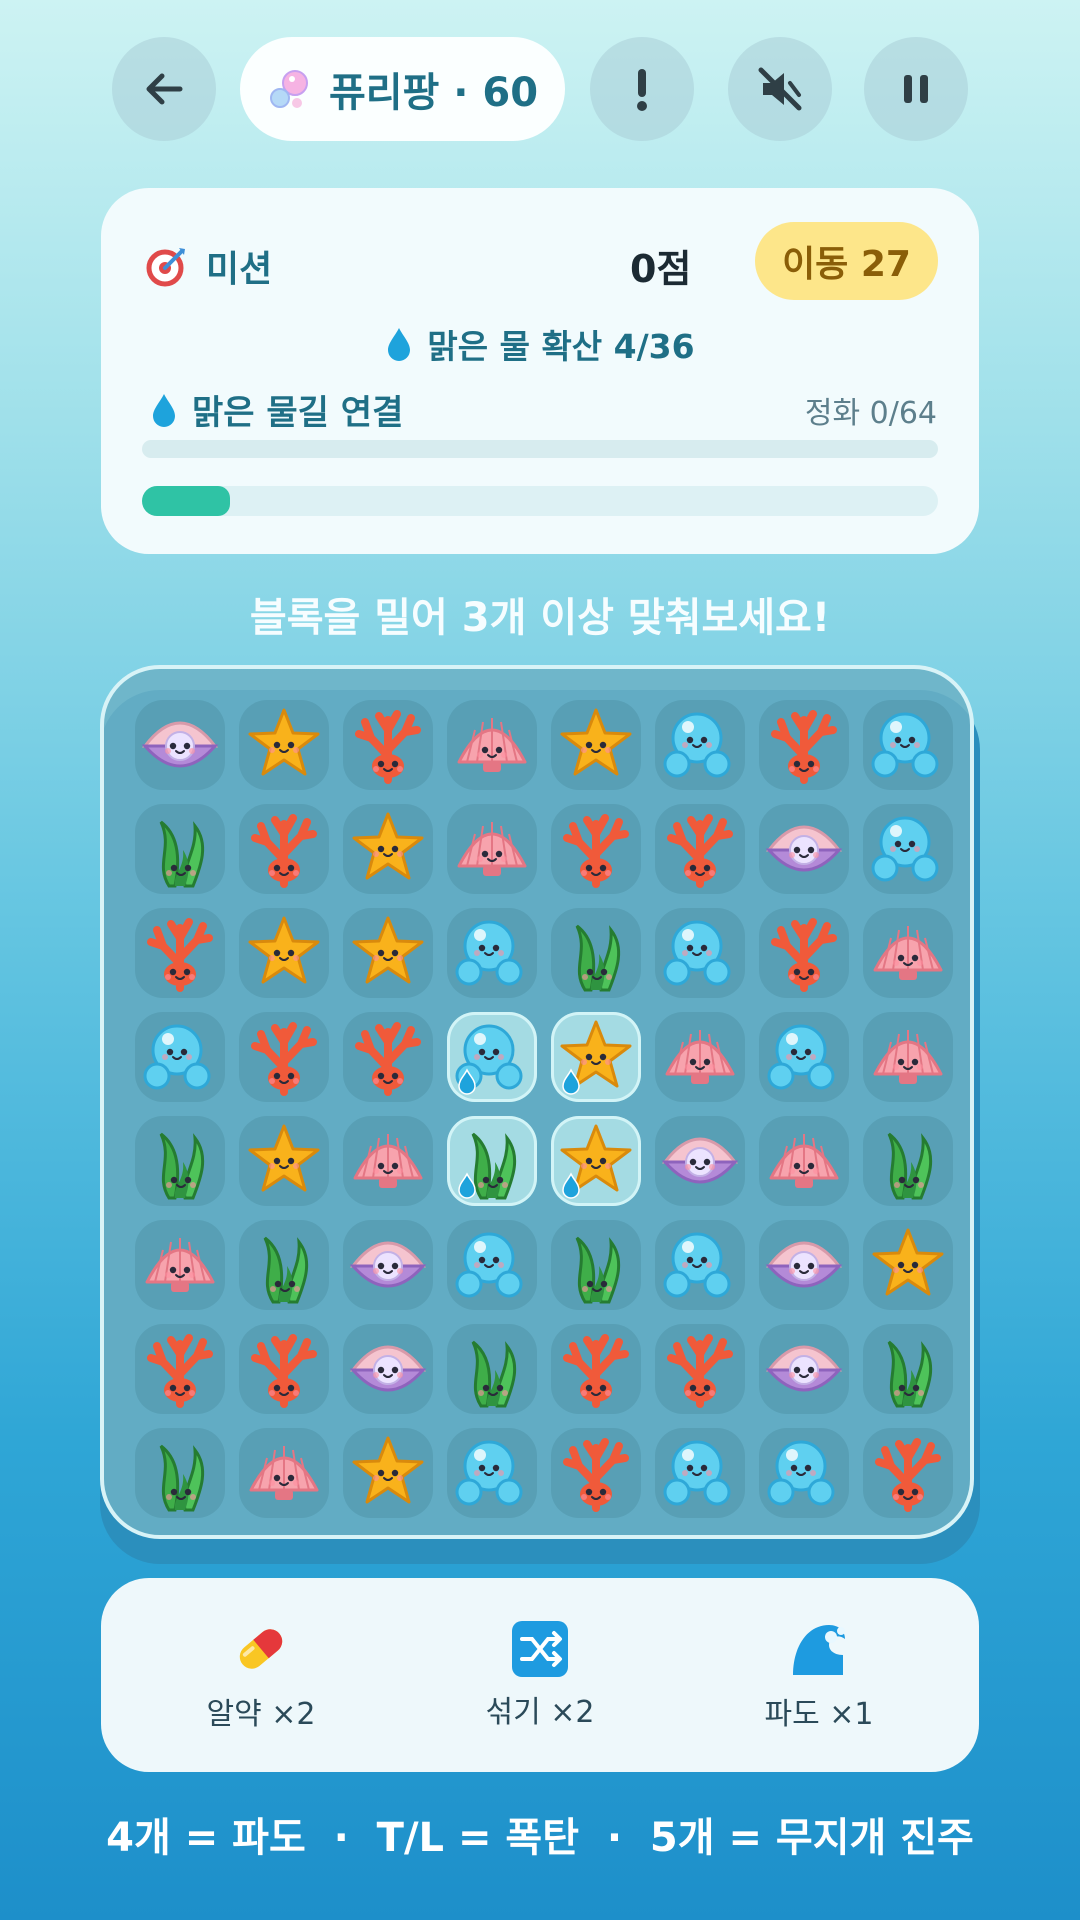  I want to click on level-title: 퓨리팡 · 60, so click(433, 93).